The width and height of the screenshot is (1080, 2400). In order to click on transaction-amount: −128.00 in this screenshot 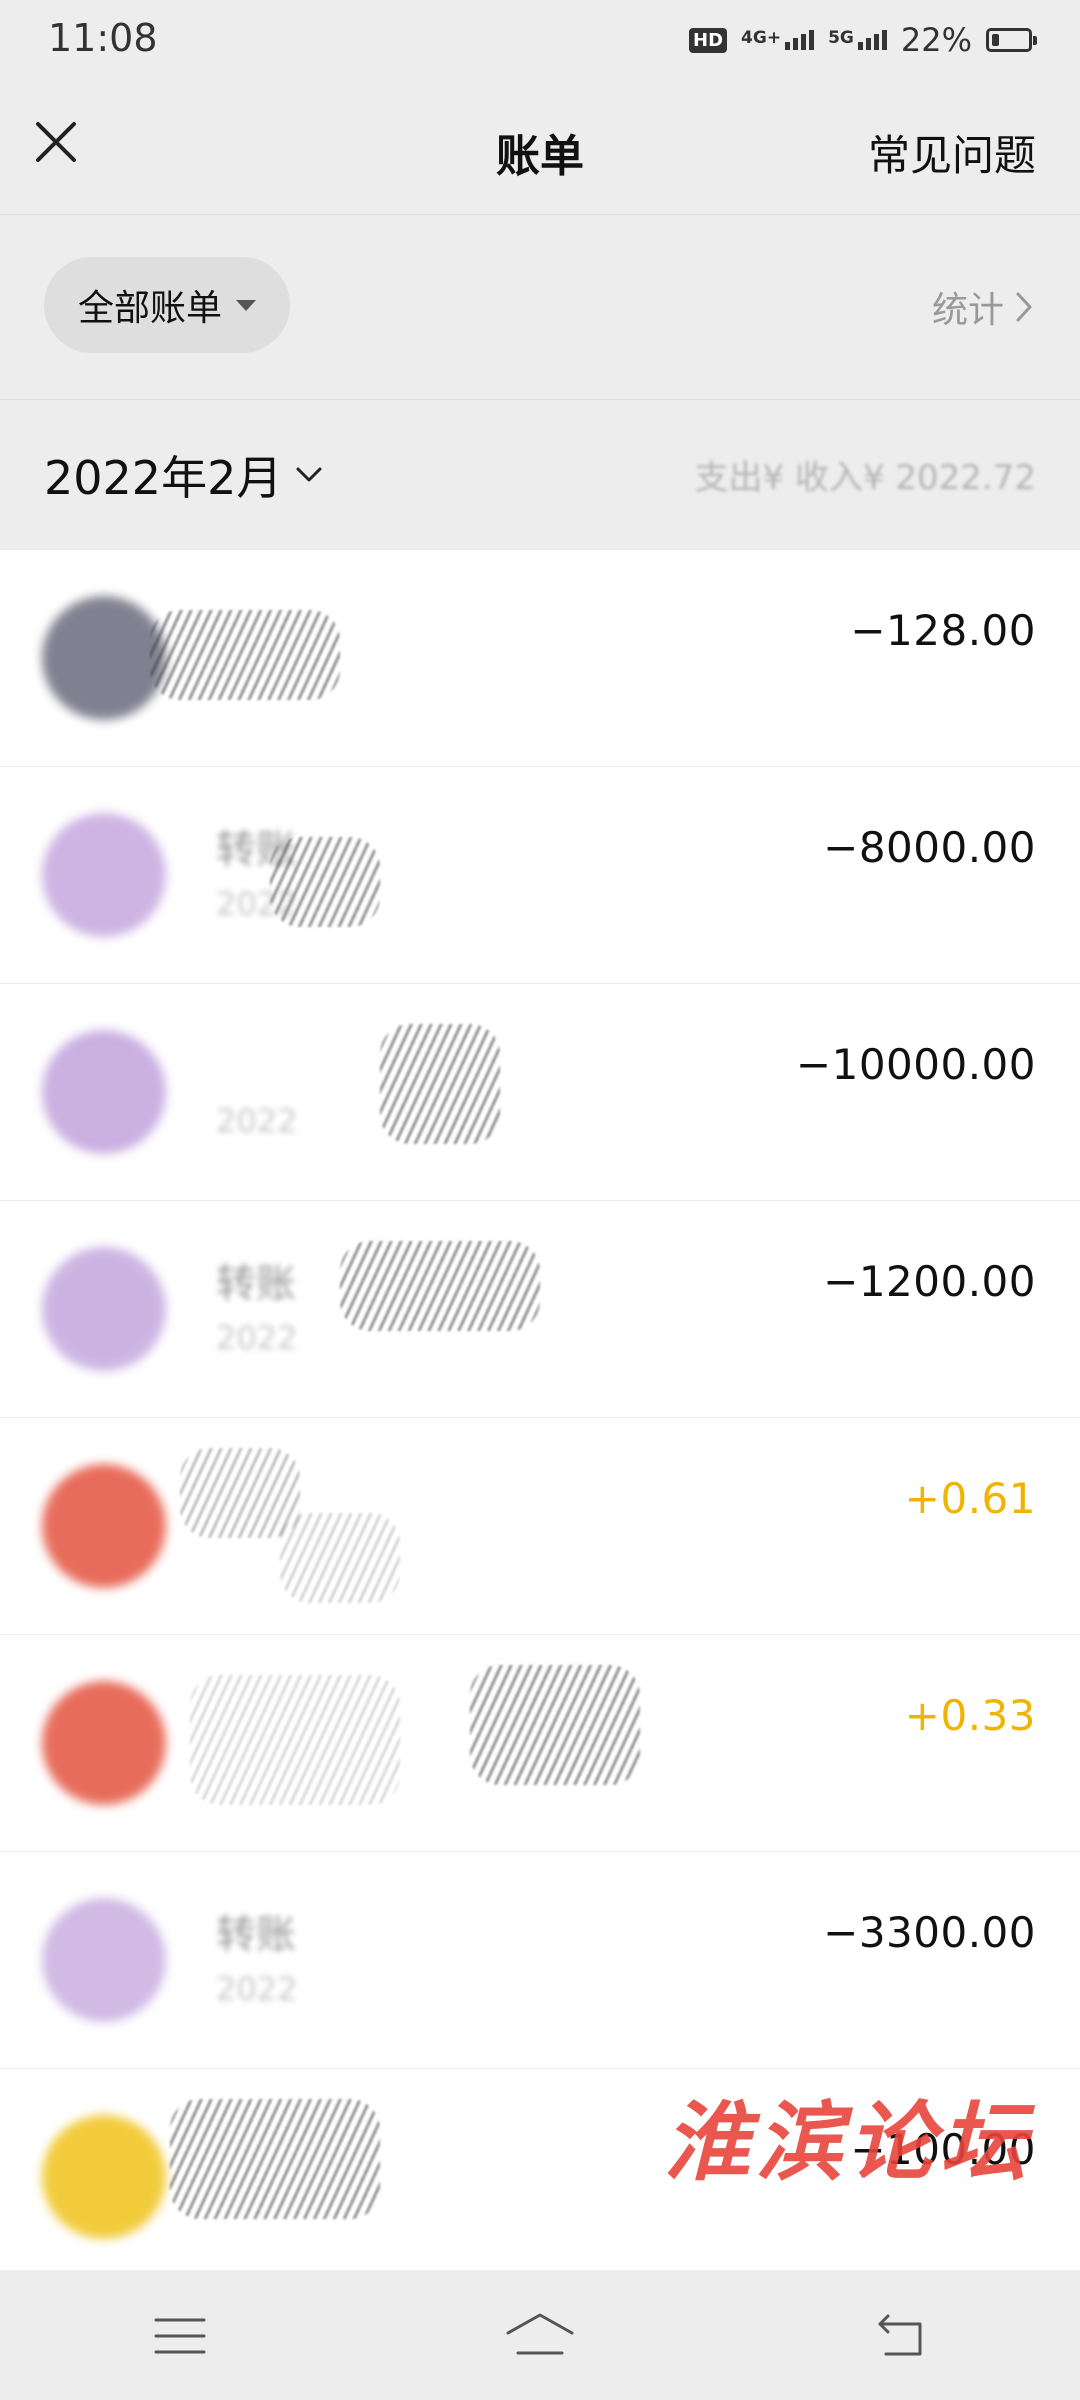, I will do `click(943, 630)`.